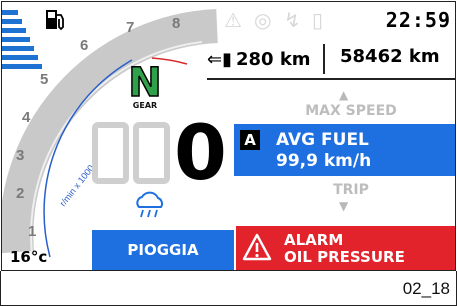 The height and width of the screenshot is (306, 457). What do you see at coordinates (176, 23) in the screenshot?
I see `tach-mark: 8` at bounding box center [176, 23].